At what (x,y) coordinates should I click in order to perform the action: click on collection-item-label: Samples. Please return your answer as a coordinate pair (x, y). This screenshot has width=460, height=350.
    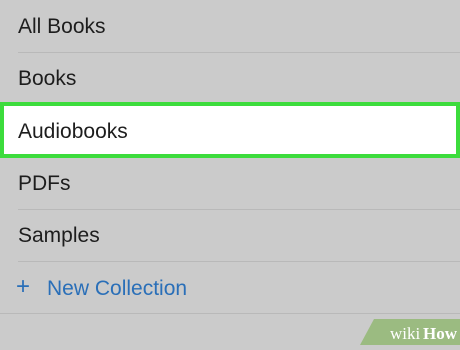
    Looking at the image, I should click on (59, 235).